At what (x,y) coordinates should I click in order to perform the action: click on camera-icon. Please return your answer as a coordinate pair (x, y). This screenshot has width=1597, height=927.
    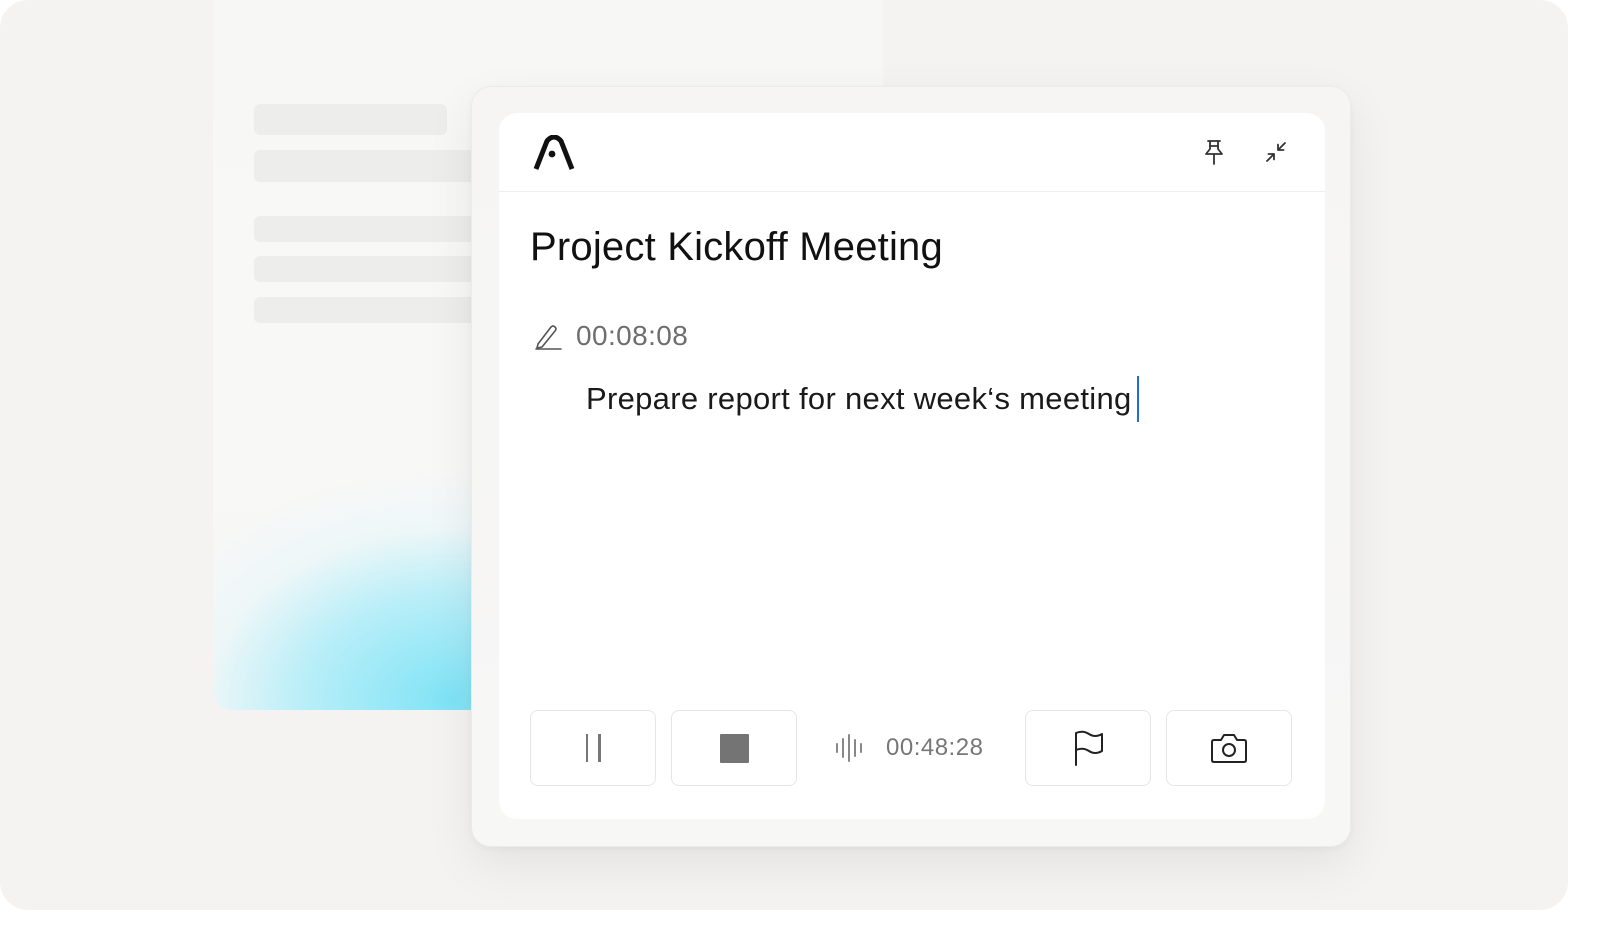
    Looking at the image, I should click on (1229, 748).